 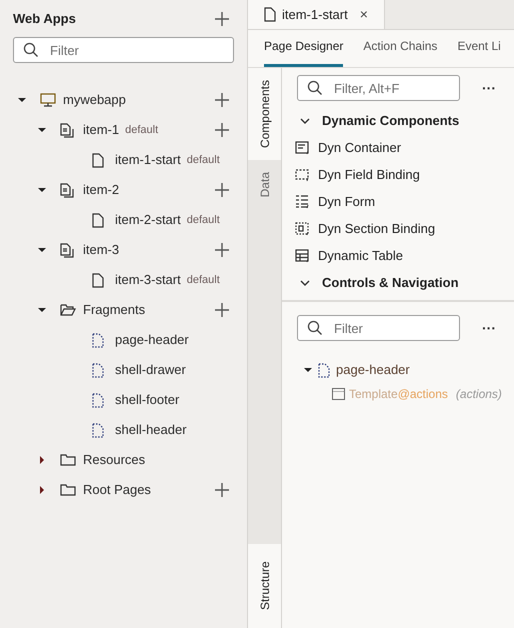 I want to click on tree-item-label: item-3-start, so click(x=148, y=280).